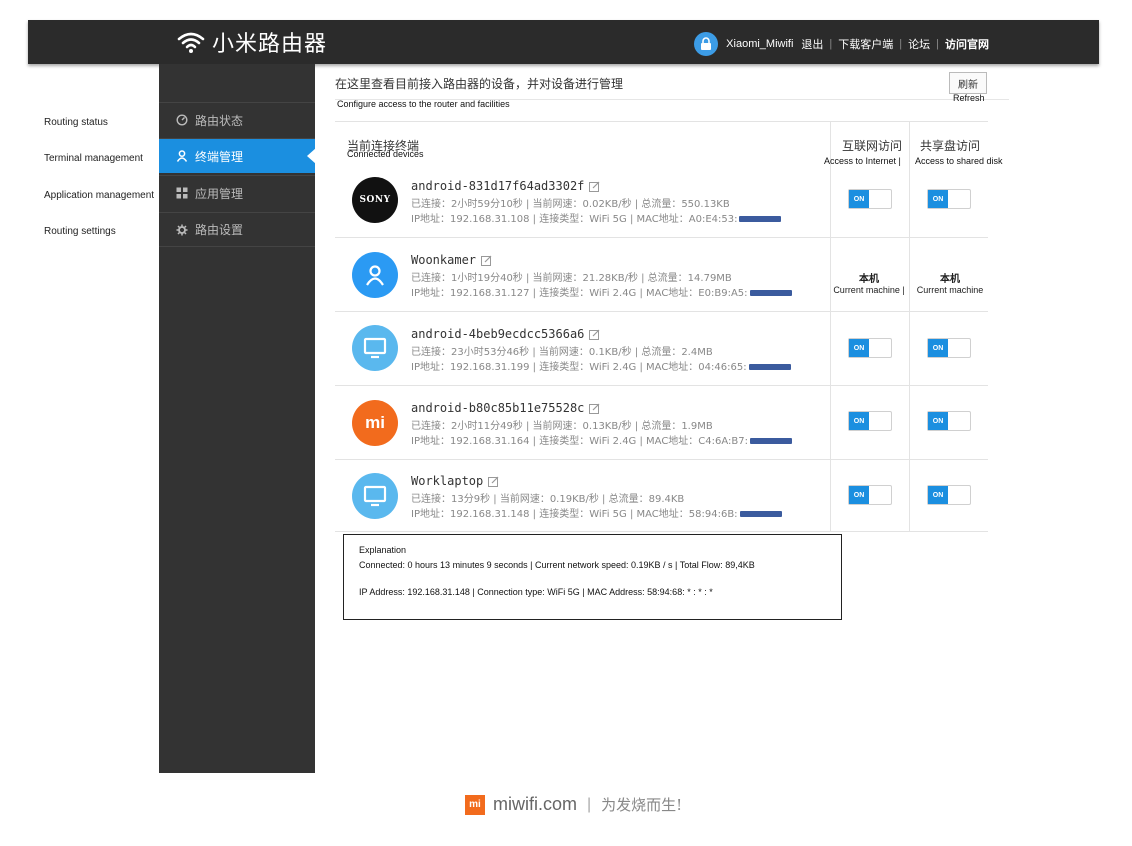 The width and height of the screenshot is (1132, 846). Describe the element at coordinates (919, 44) in the screenshot. I see `forum-link: 论坛` at that location.